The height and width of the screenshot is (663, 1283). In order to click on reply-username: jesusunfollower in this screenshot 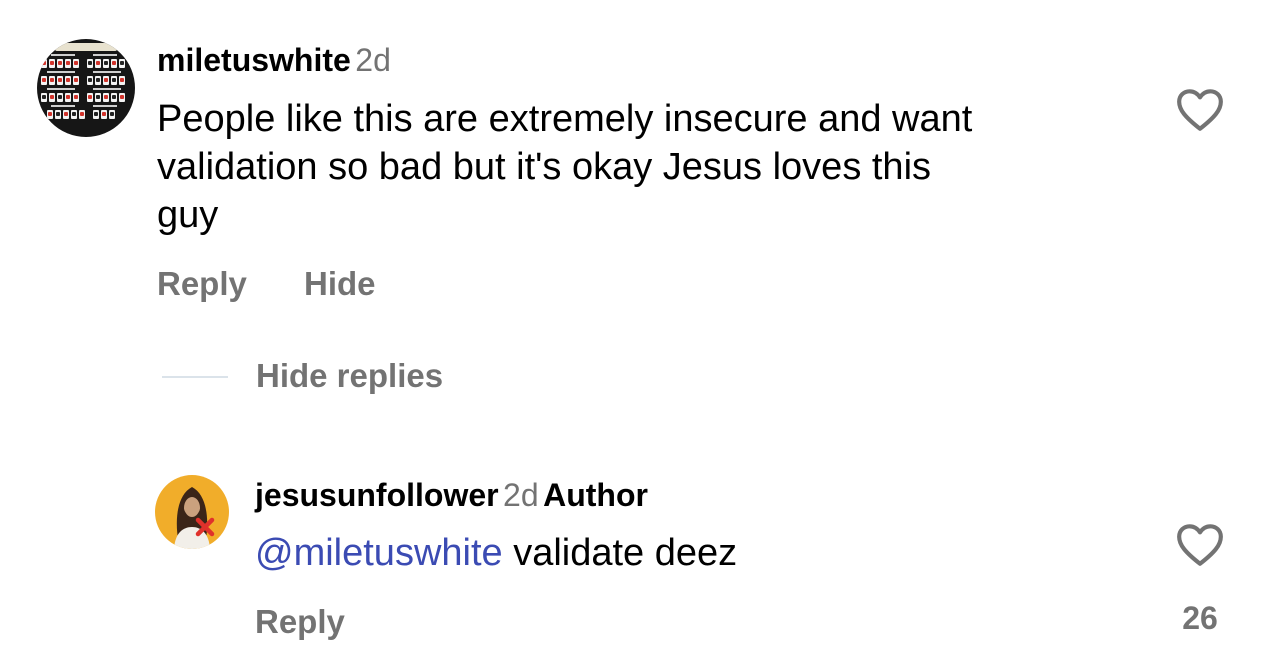, I will do `click(377, 495)`.